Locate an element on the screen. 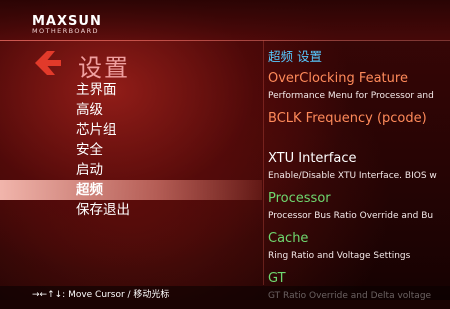 Image resolution: width=450 pixels, height=309 pixels. menu-item-label: 保存退出 is located at coordinates (103, 210).